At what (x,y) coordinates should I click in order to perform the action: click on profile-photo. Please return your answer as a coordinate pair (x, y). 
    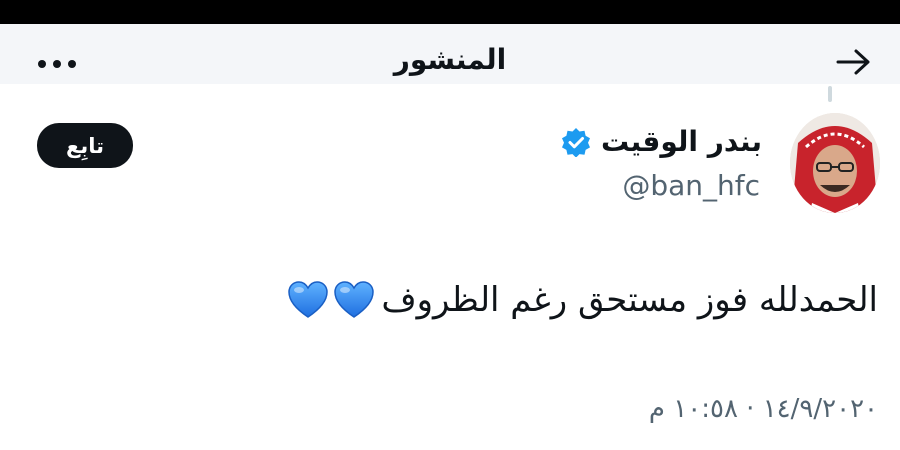
    Looking at the image, I should click on (835, 163).